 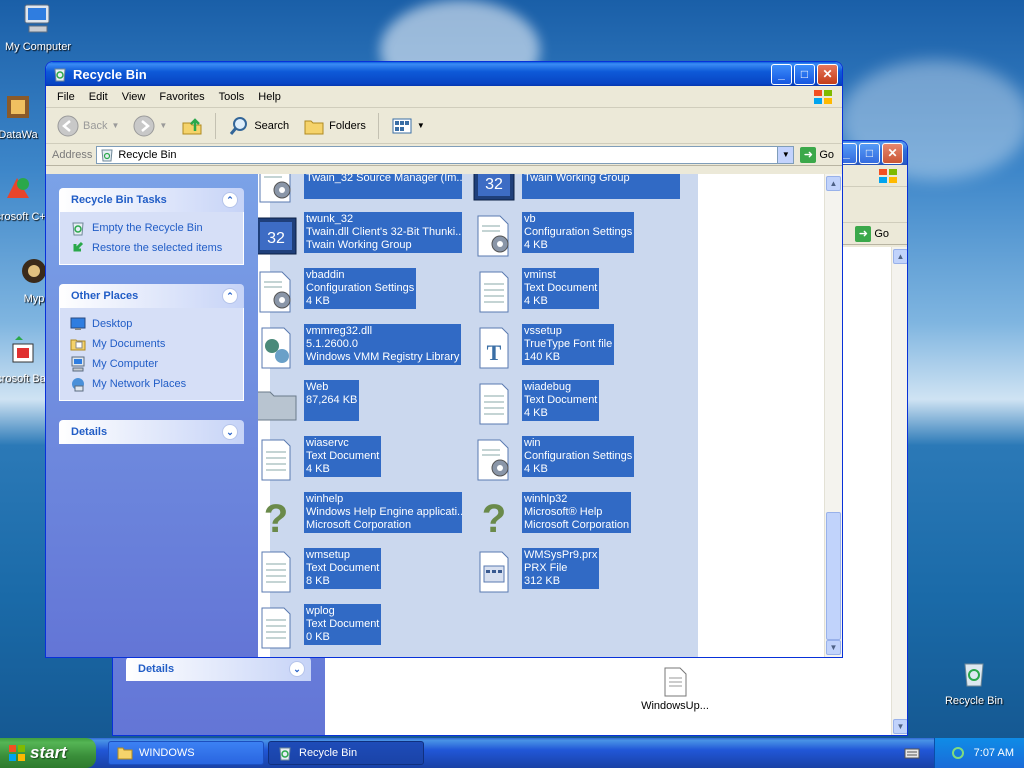 I want to click on svg-text: T, so click(x=494, y=352).